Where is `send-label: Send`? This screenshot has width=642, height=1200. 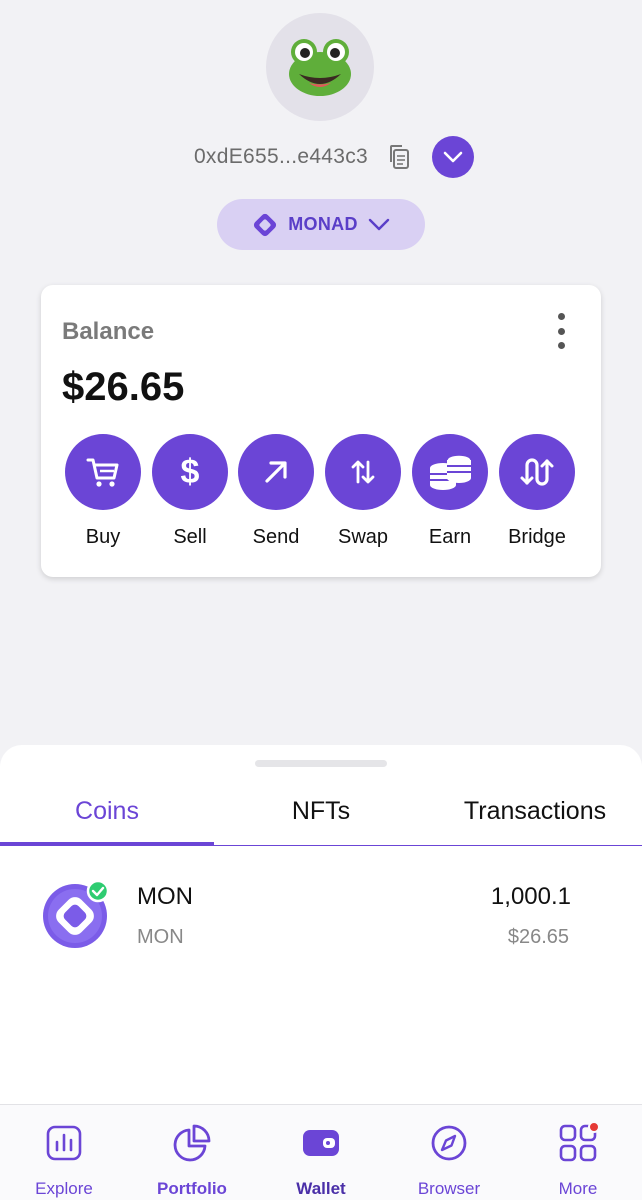
send-label: Send is located at coordinates (276, 537).